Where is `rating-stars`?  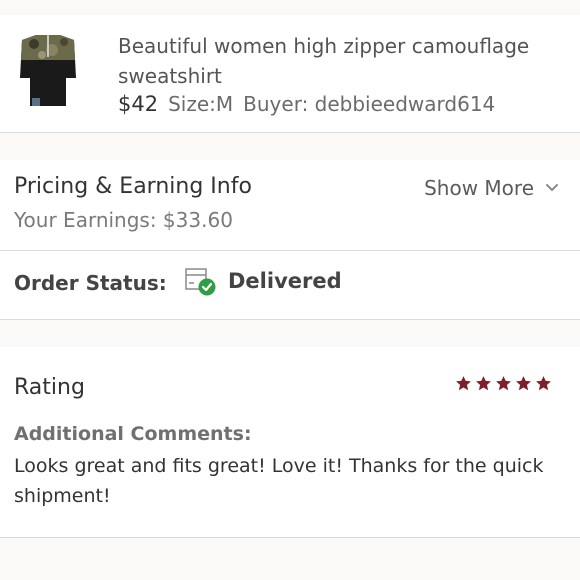 rating-stars is located at coordinates (503, 383).